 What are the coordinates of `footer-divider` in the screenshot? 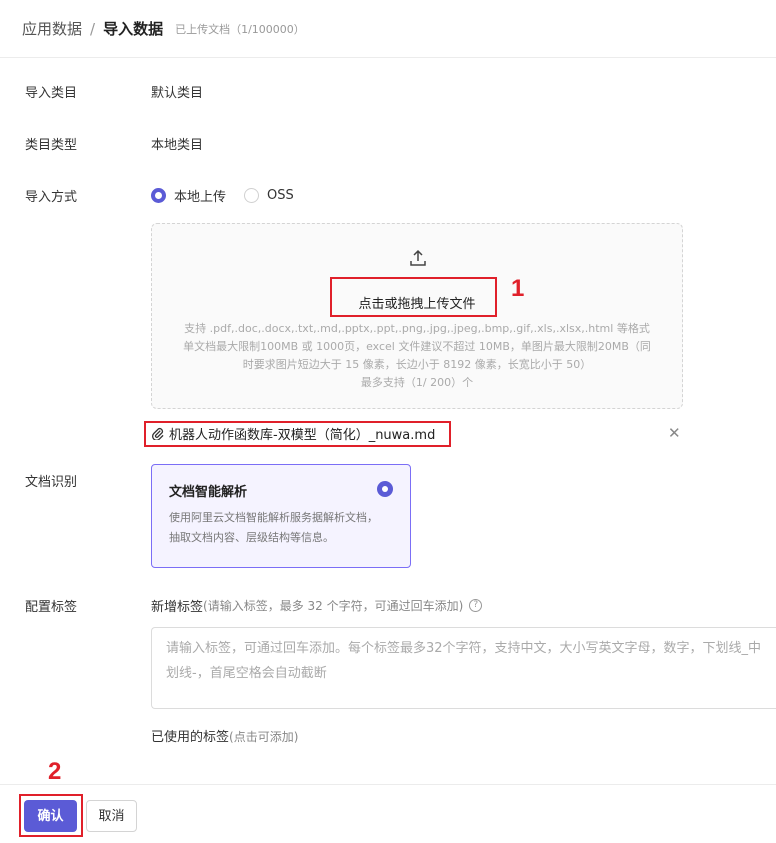 It's located at (388, 784).